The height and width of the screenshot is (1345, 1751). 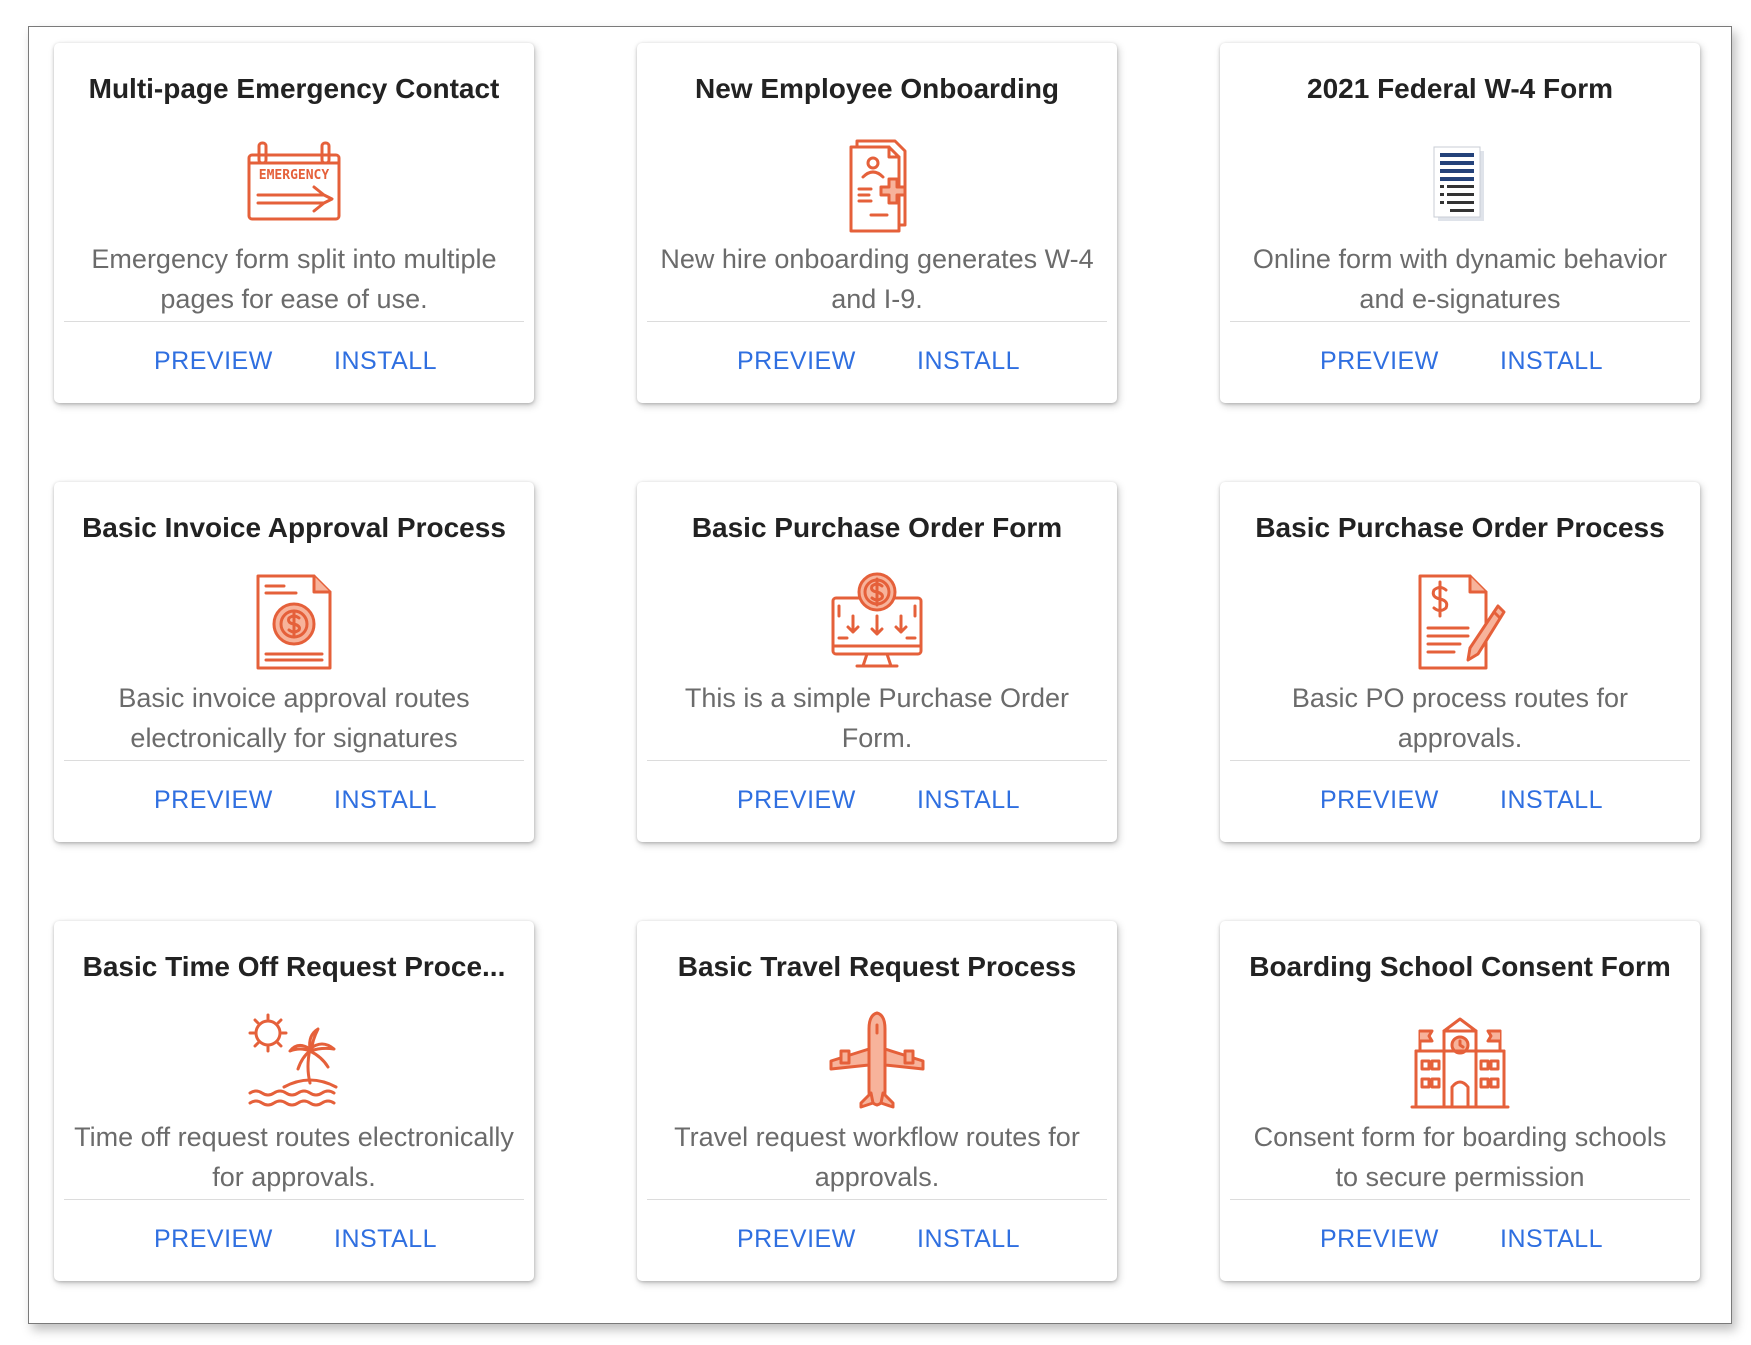 What do you see at coordinates (877, 966) in the screenshot?
I see `card-title: Basic Travel Request Process` at bounding box center [877, 966].